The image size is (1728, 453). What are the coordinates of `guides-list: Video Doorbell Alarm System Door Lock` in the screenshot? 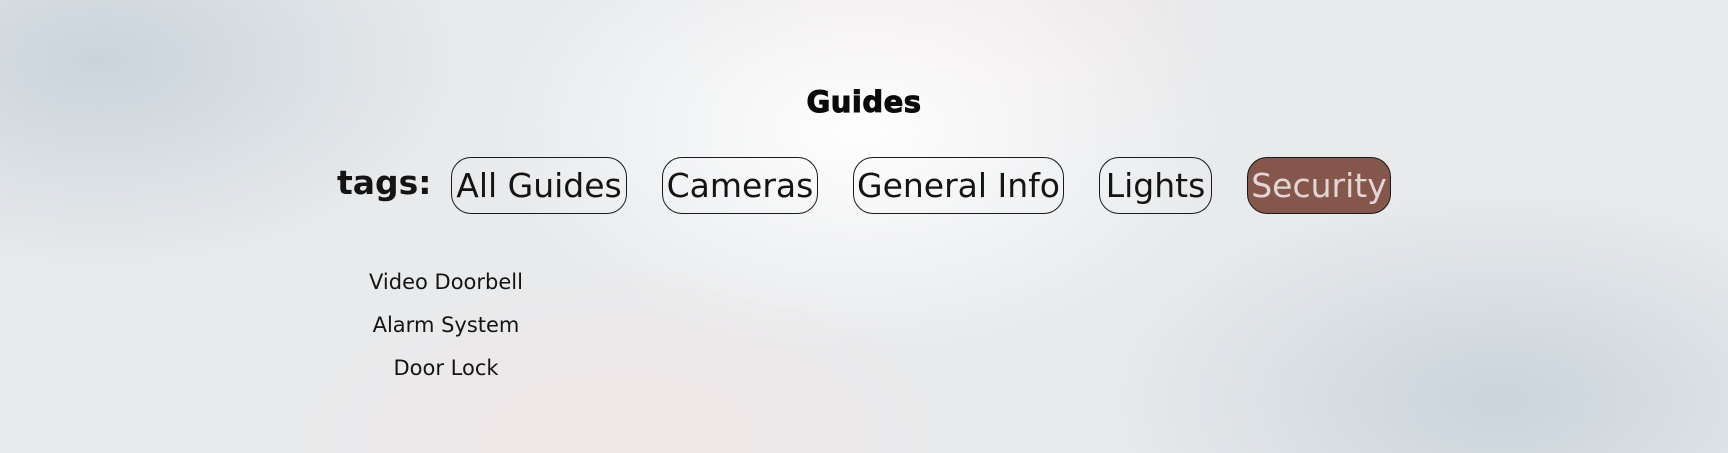 It's located at (446, 328).